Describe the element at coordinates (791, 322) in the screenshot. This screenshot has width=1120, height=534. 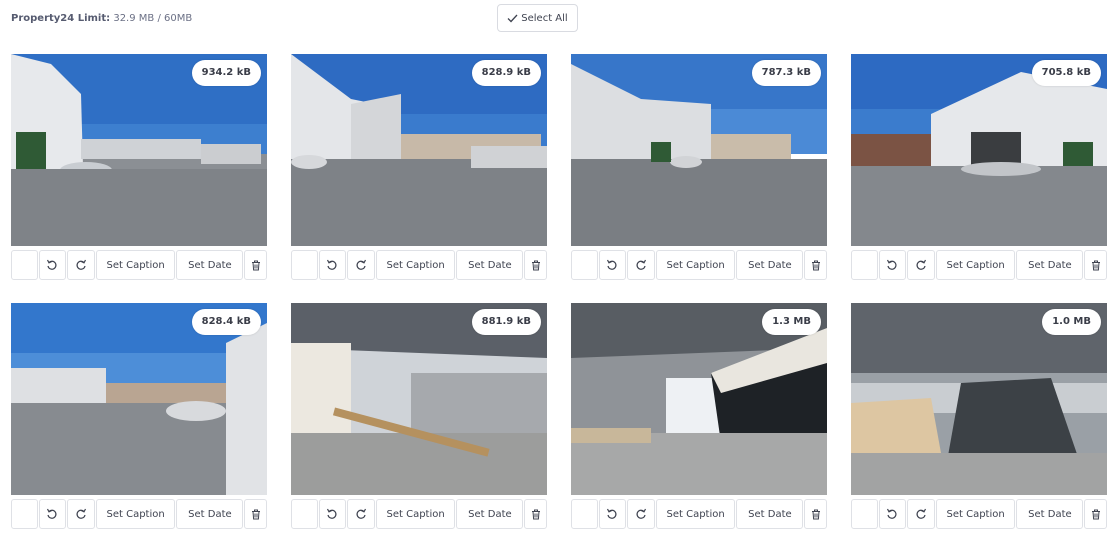
I see `file-size-badge: 1.3 MB` at that location.